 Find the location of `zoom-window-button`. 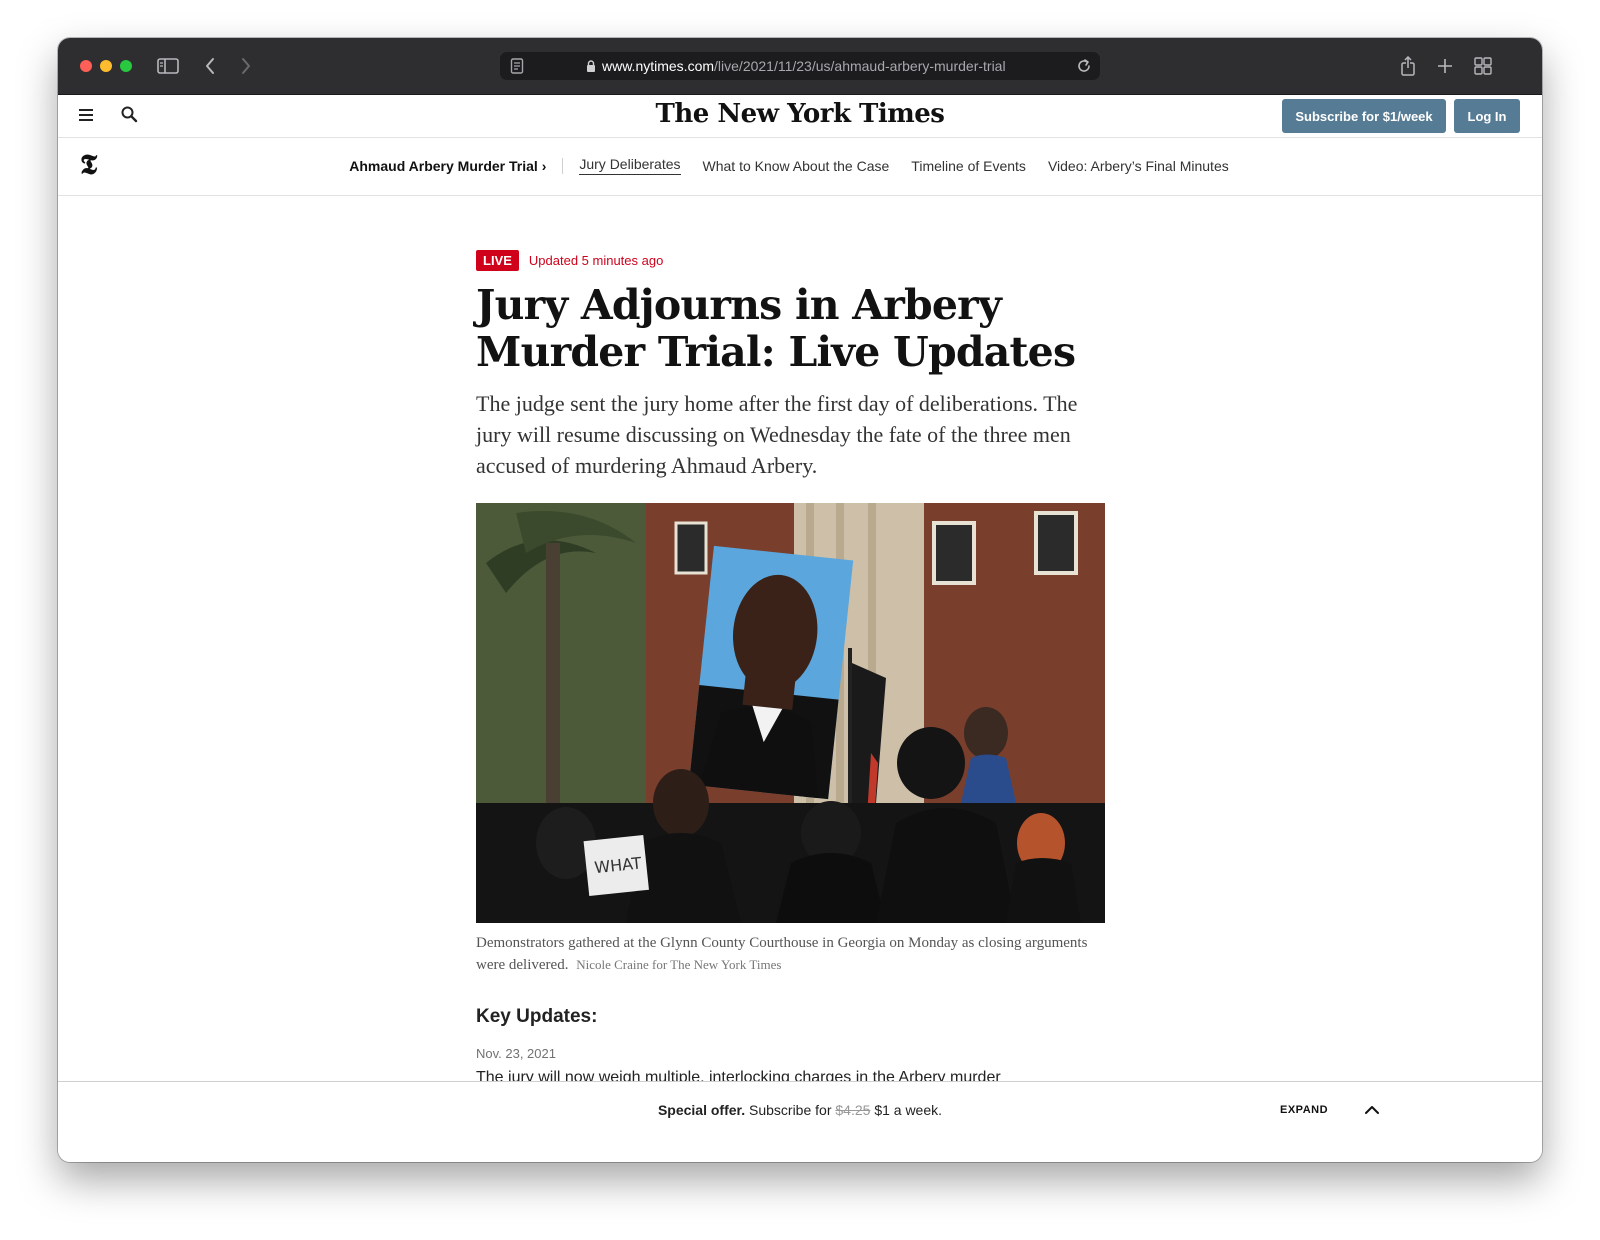

zoom-window-button is located at coordinates (126, 66).